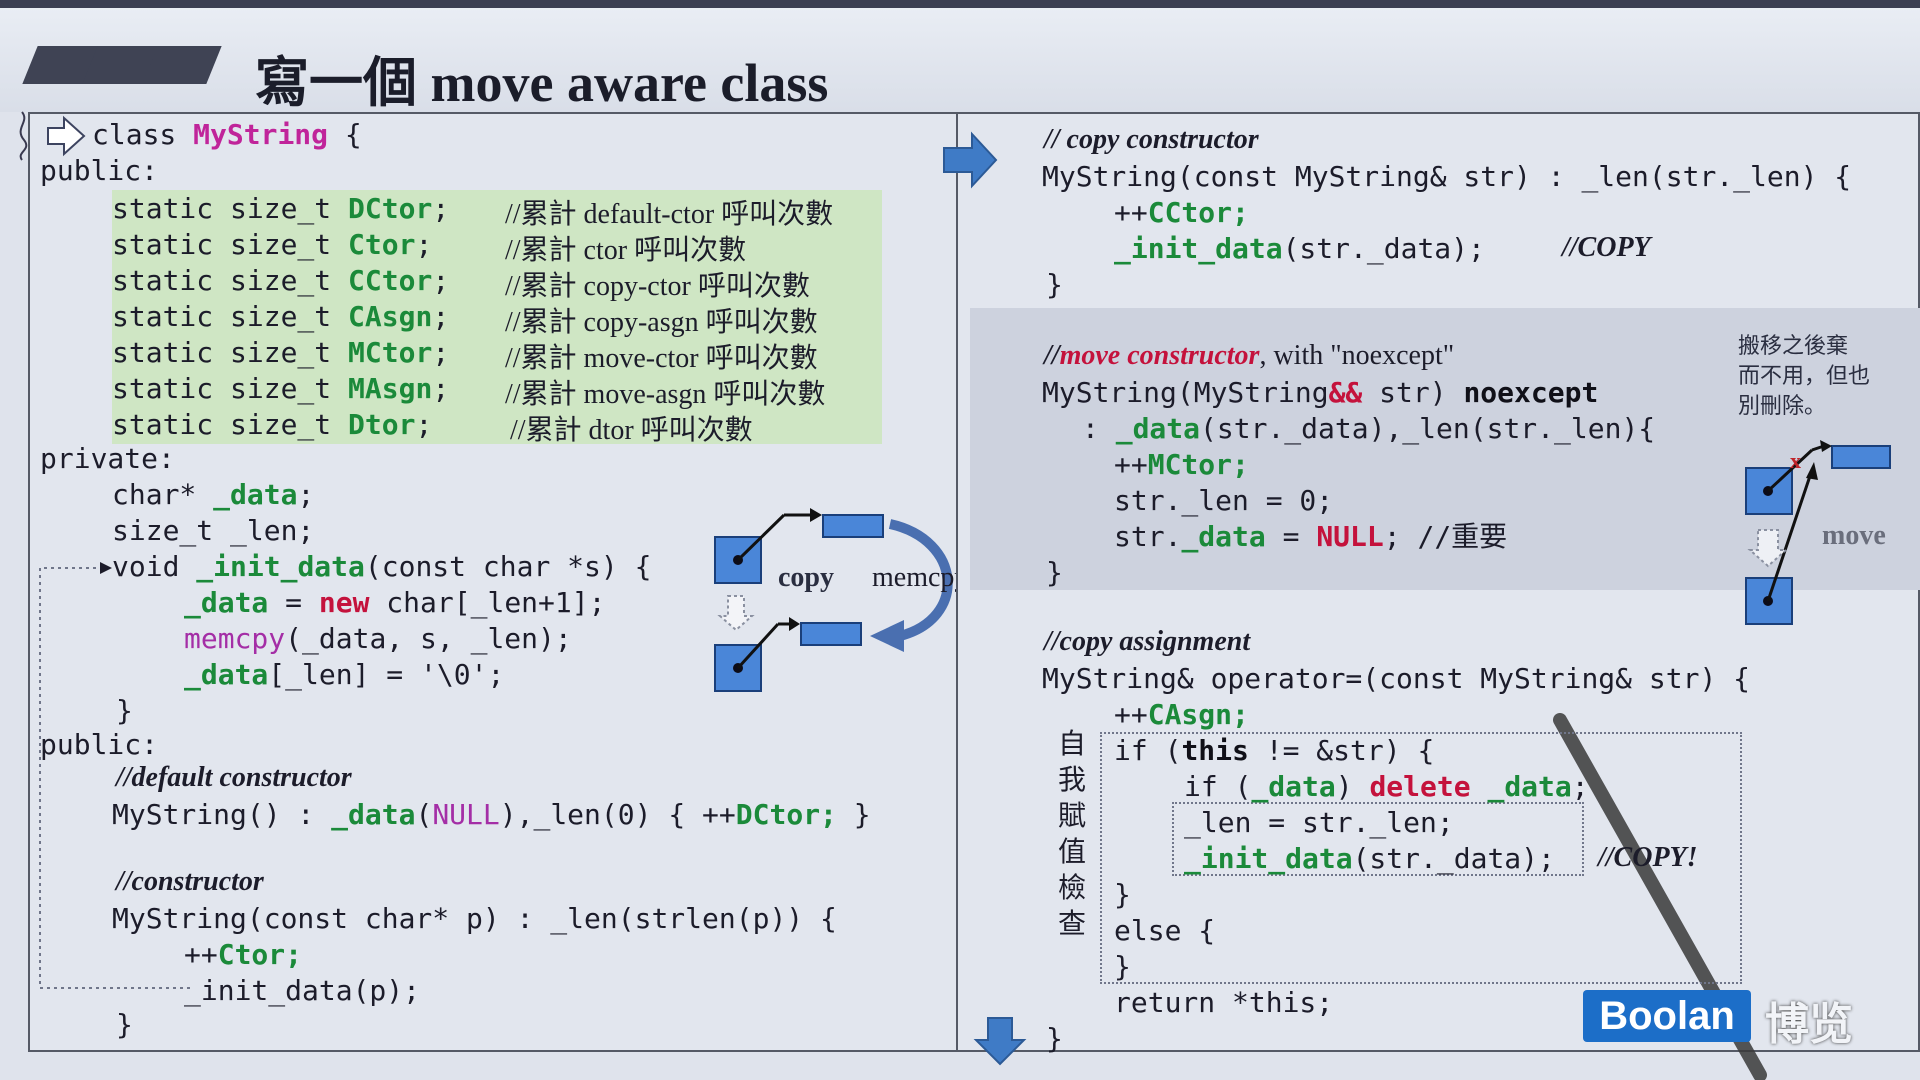 This screenshot has height=1080, width=1920. I want to click on copy-asgn-close: }, so click(1054, 1038).